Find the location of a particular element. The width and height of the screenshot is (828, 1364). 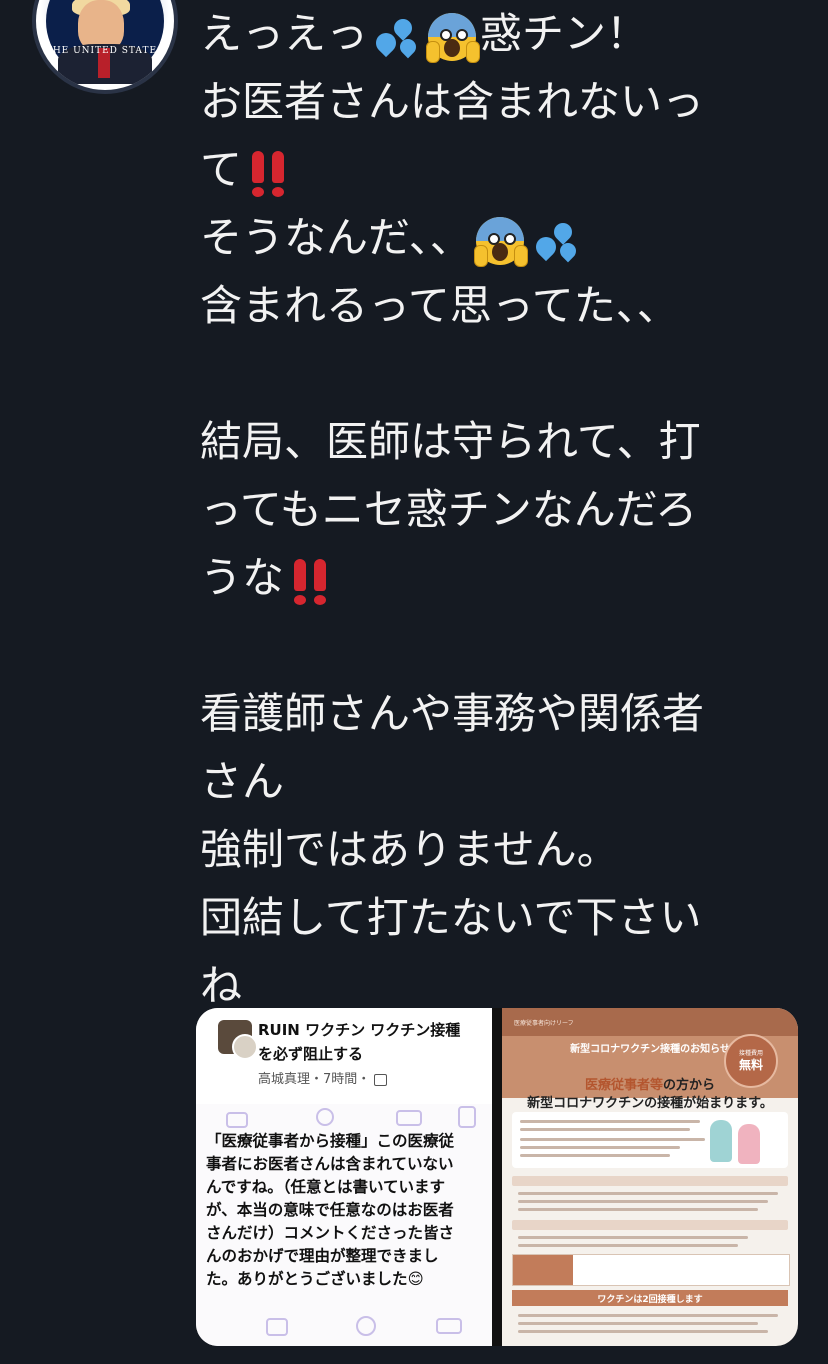

tweet-line-text: 強制ではありません。 is located at coordinates (409, 849).